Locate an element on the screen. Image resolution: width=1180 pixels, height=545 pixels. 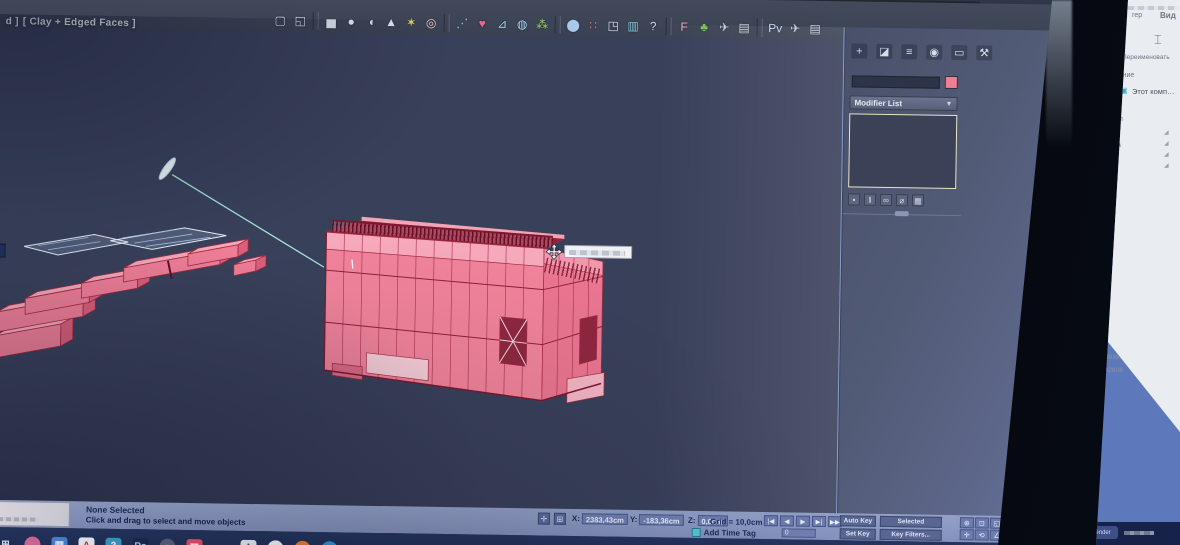
app-photoshop-icon: Ps is located at coordinates (140, 541).